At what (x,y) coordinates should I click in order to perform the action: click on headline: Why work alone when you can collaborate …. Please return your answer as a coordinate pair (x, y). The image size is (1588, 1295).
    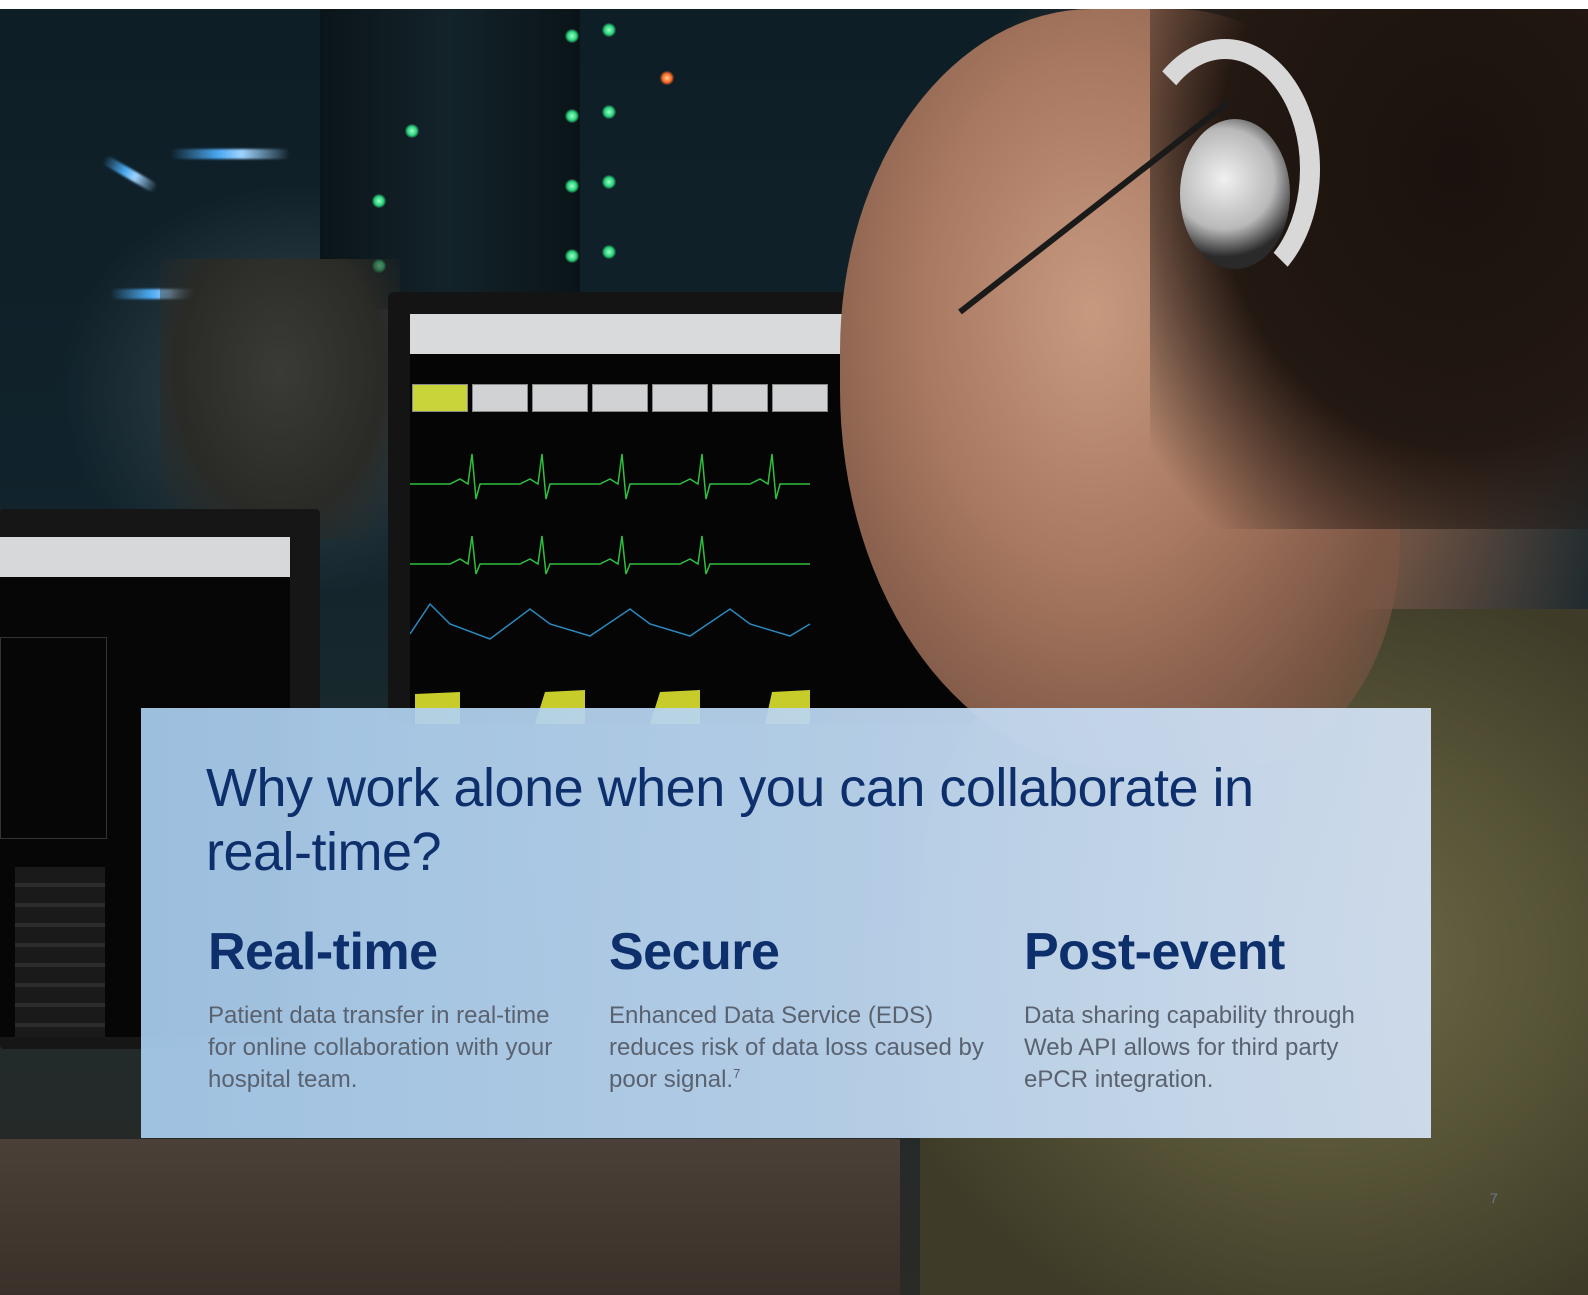
    Looking at the image, I should click on (730, 820).